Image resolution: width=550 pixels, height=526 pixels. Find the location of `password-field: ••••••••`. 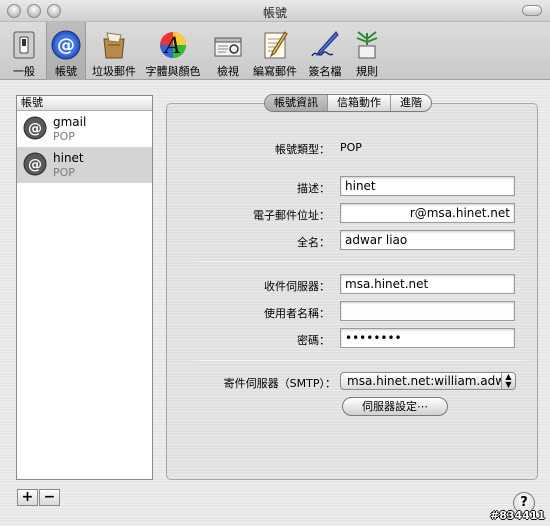

password-field: •••••••• is located at coordinates (427, 338).